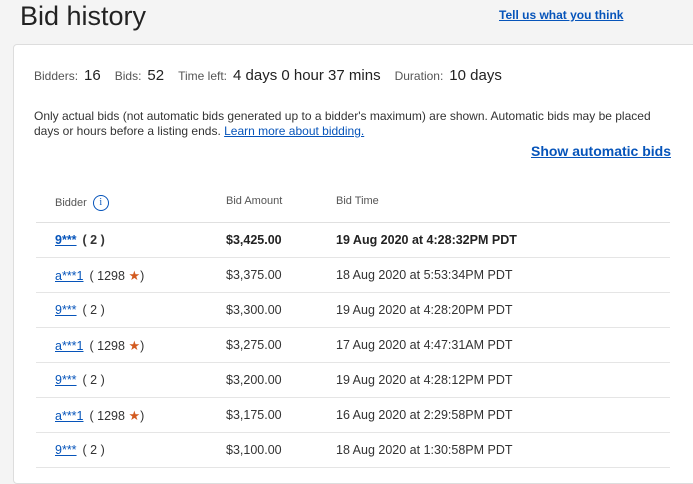 The height and width of the screenshot is (484, 693). What do you see at coordinates (424, 415) in the screenshot?
I see `bid-time: 16 Aug 2020 at 2:29:58PM PDT` at bounding box center [424, 415].